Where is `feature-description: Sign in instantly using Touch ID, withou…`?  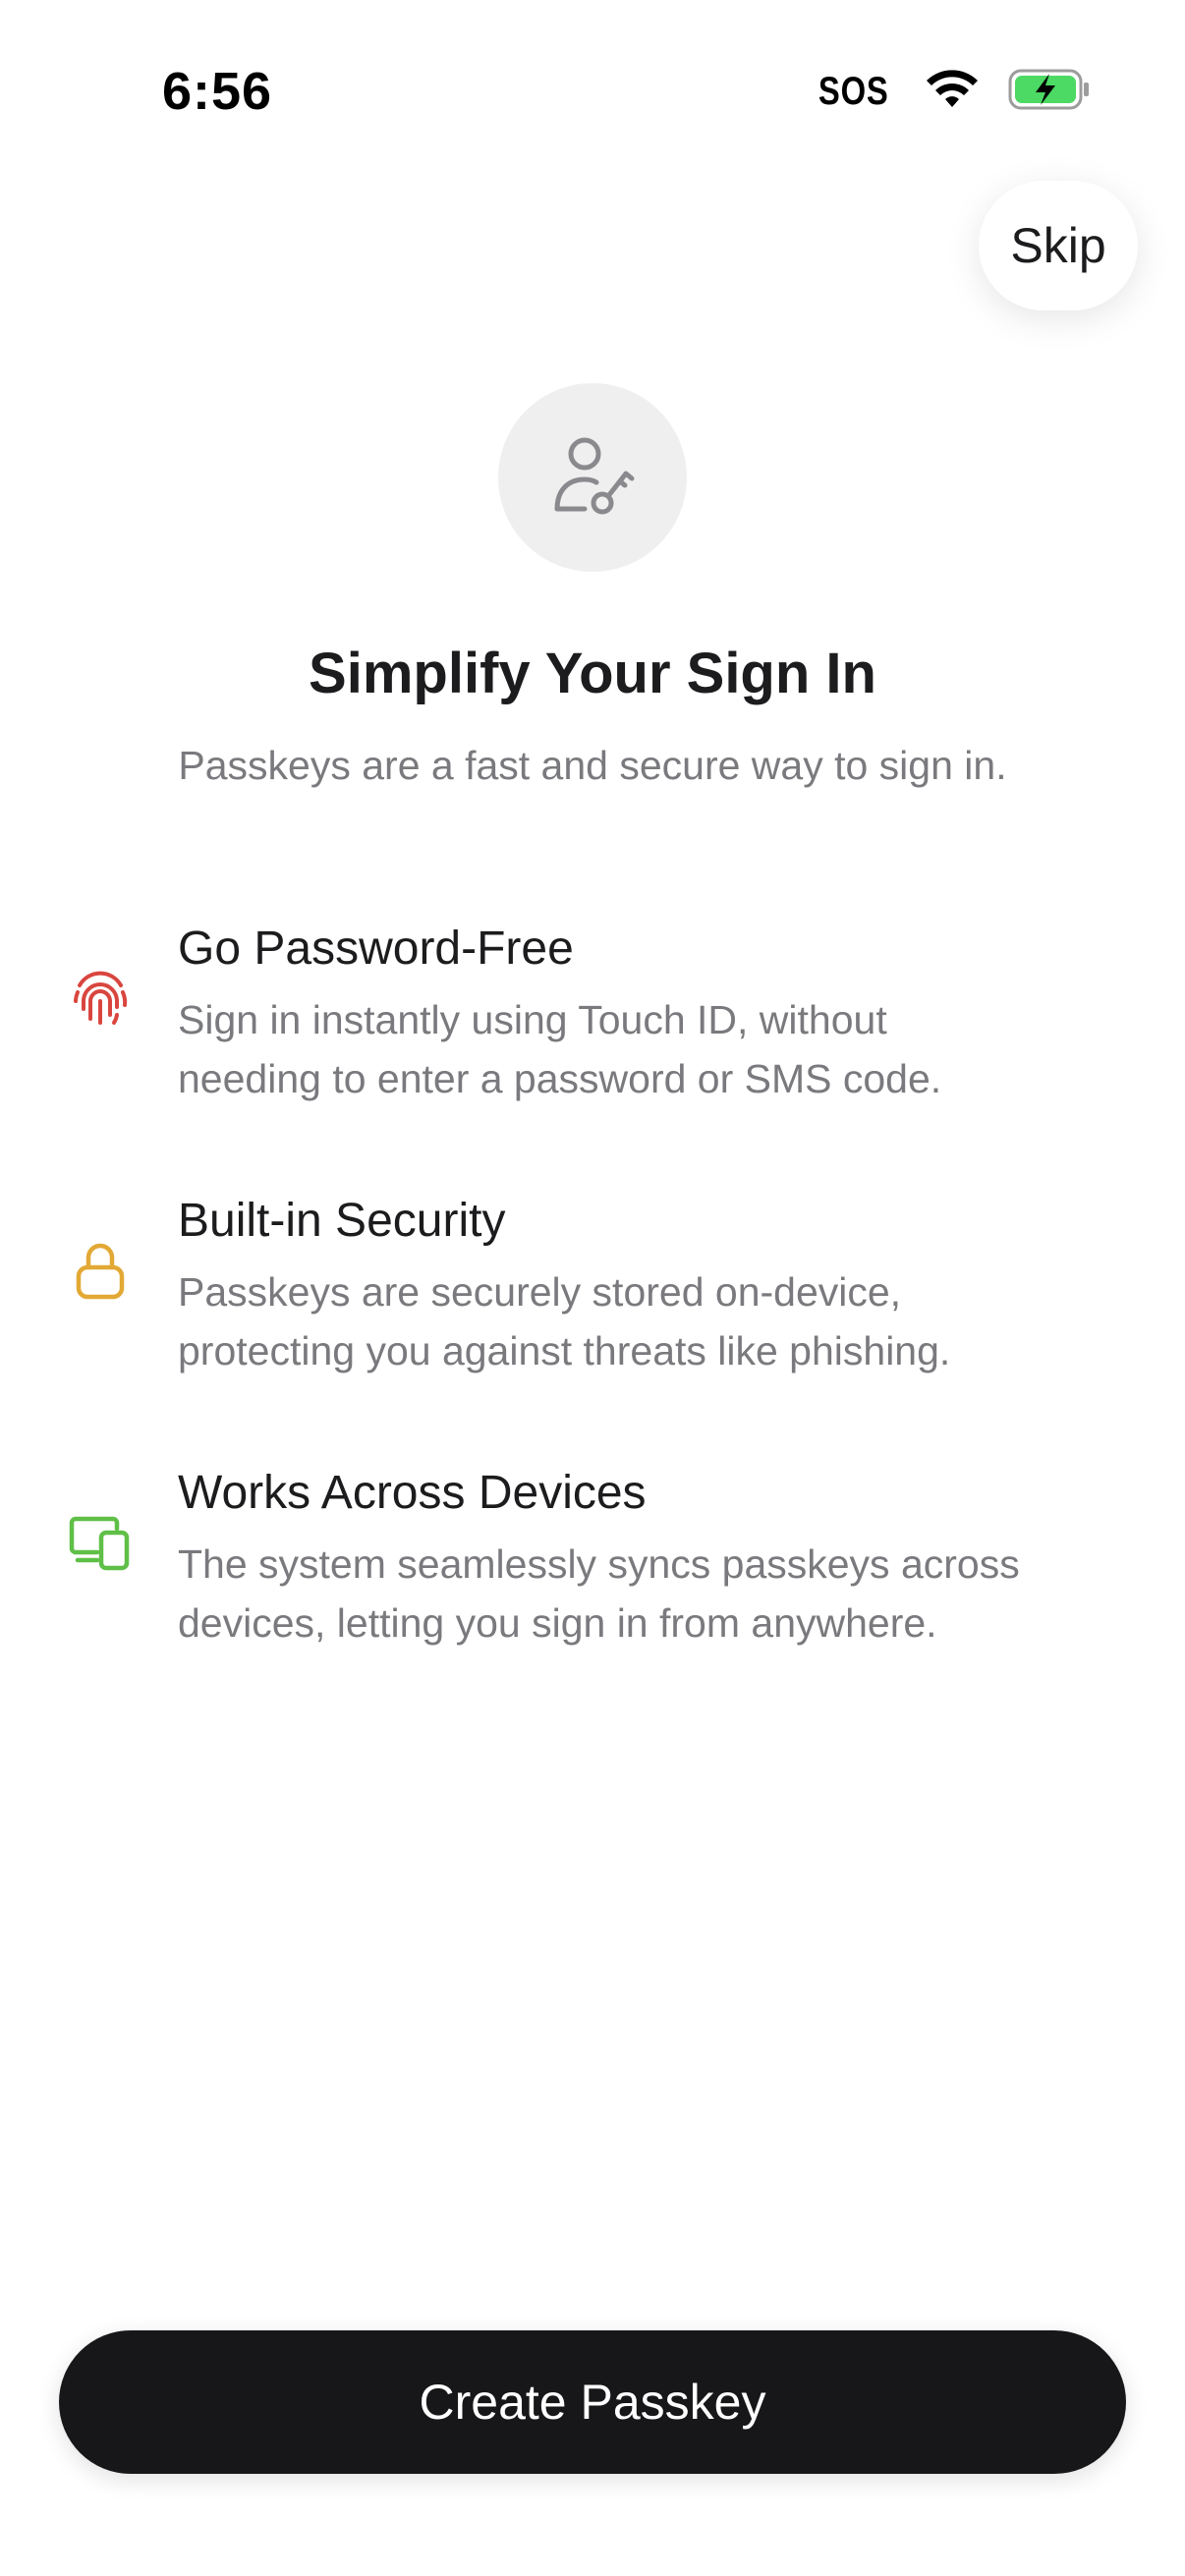 feature-description: Sign in instantly using Touch ID, withou… is located at coordinates (660, 1049).